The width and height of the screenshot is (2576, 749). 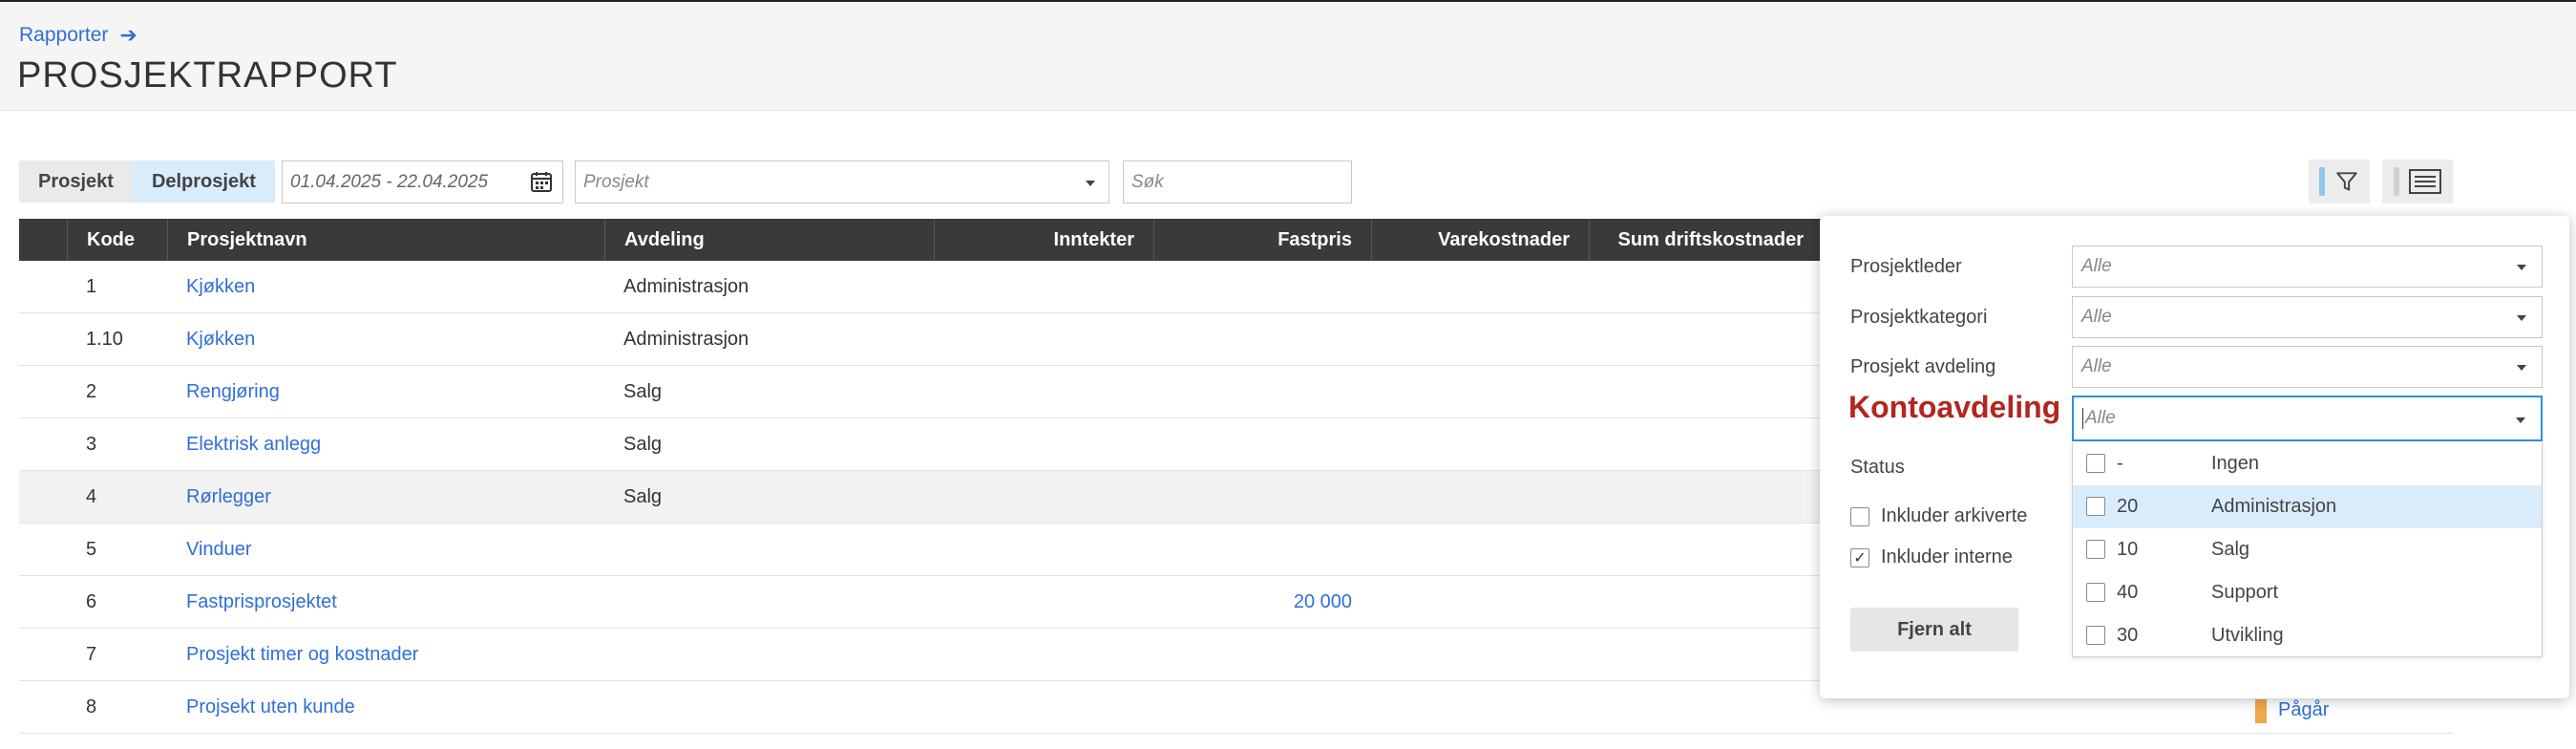 I want to click on row-project-name: Rørlegger, so click(x=228, y=497).